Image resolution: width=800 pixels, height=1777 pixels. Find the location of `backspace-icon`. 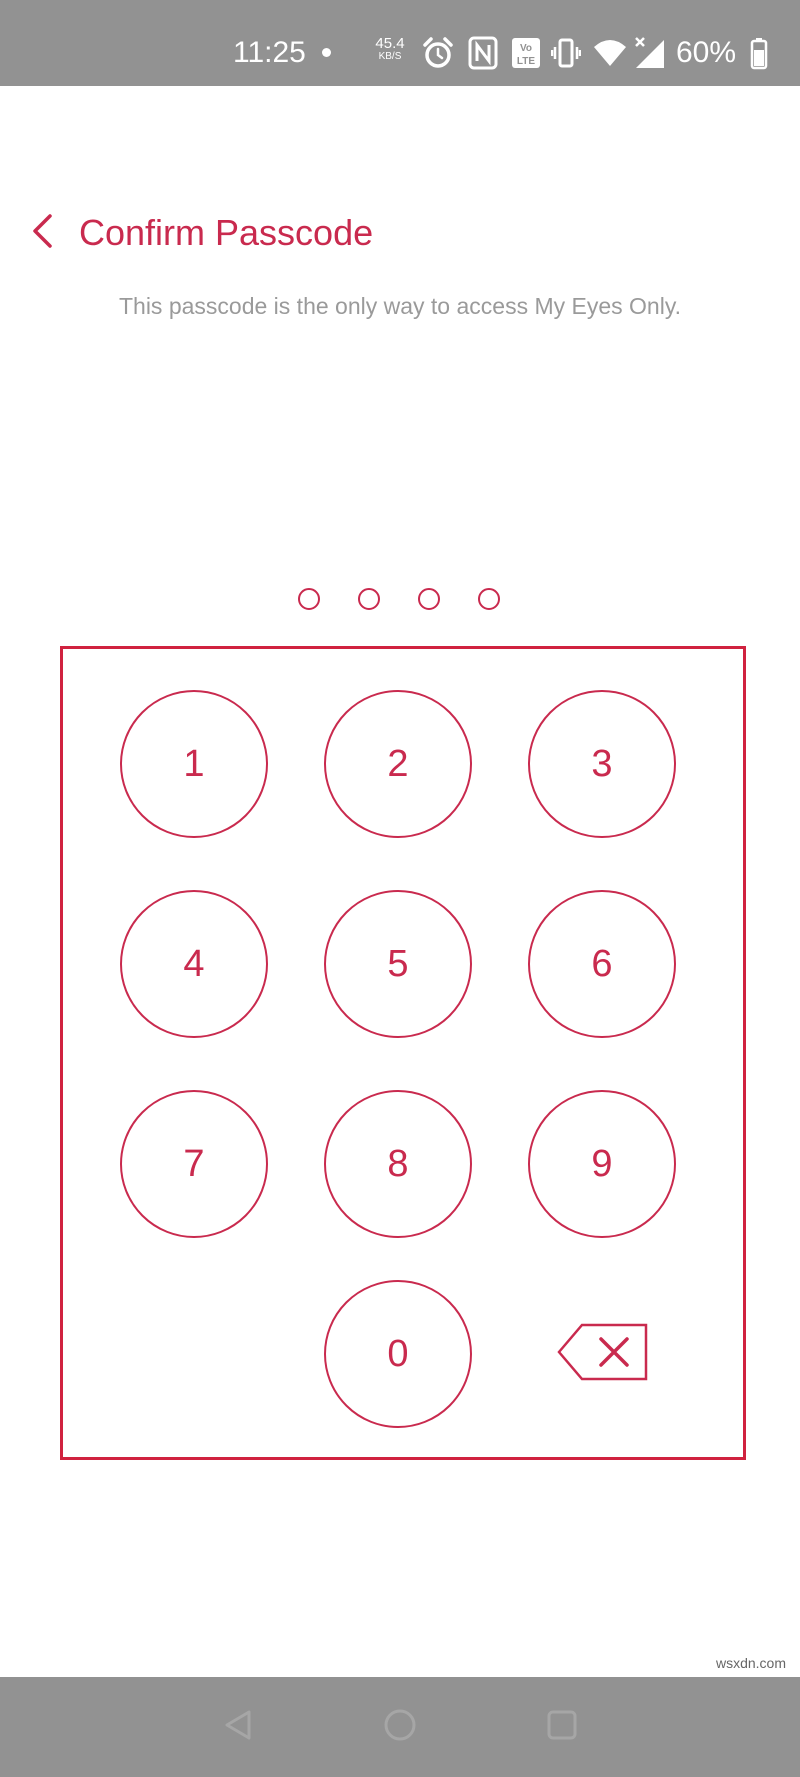

backspace-icon is located at coordinates (603, 1354).